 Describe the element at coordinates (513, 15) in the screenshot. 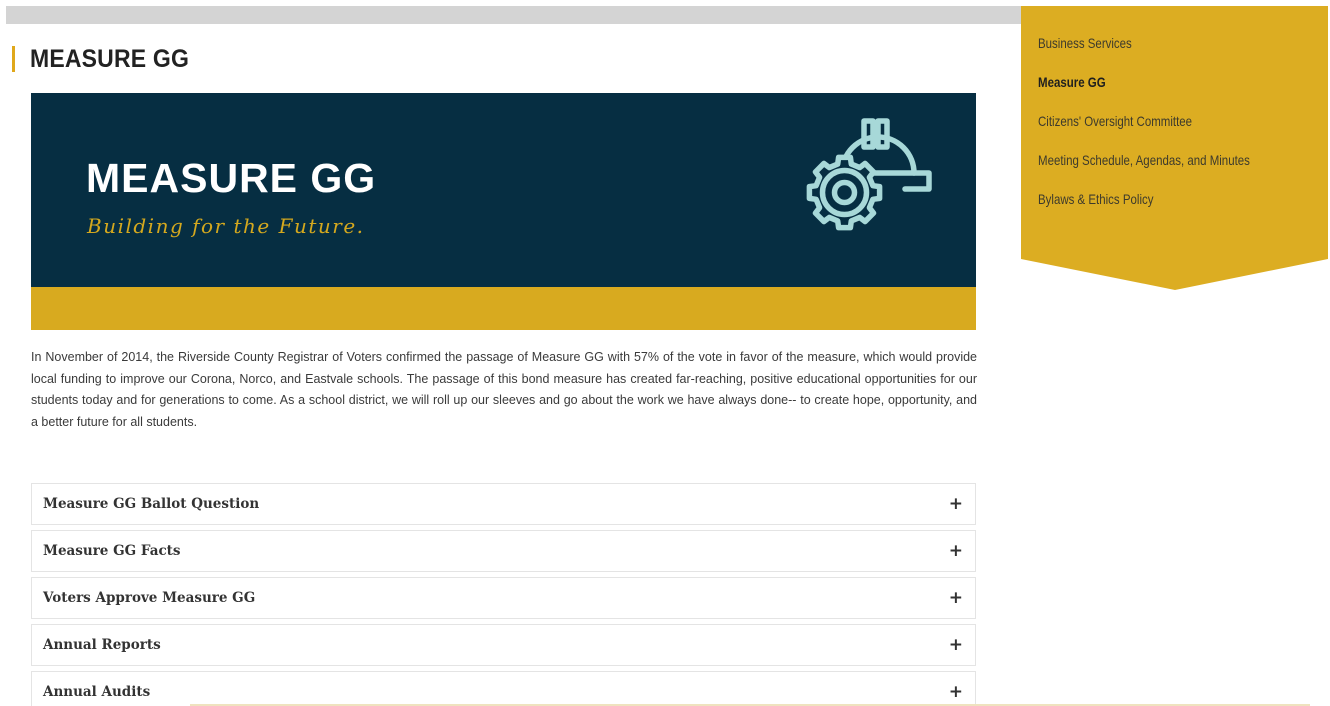

I see `top-bar` at that location.